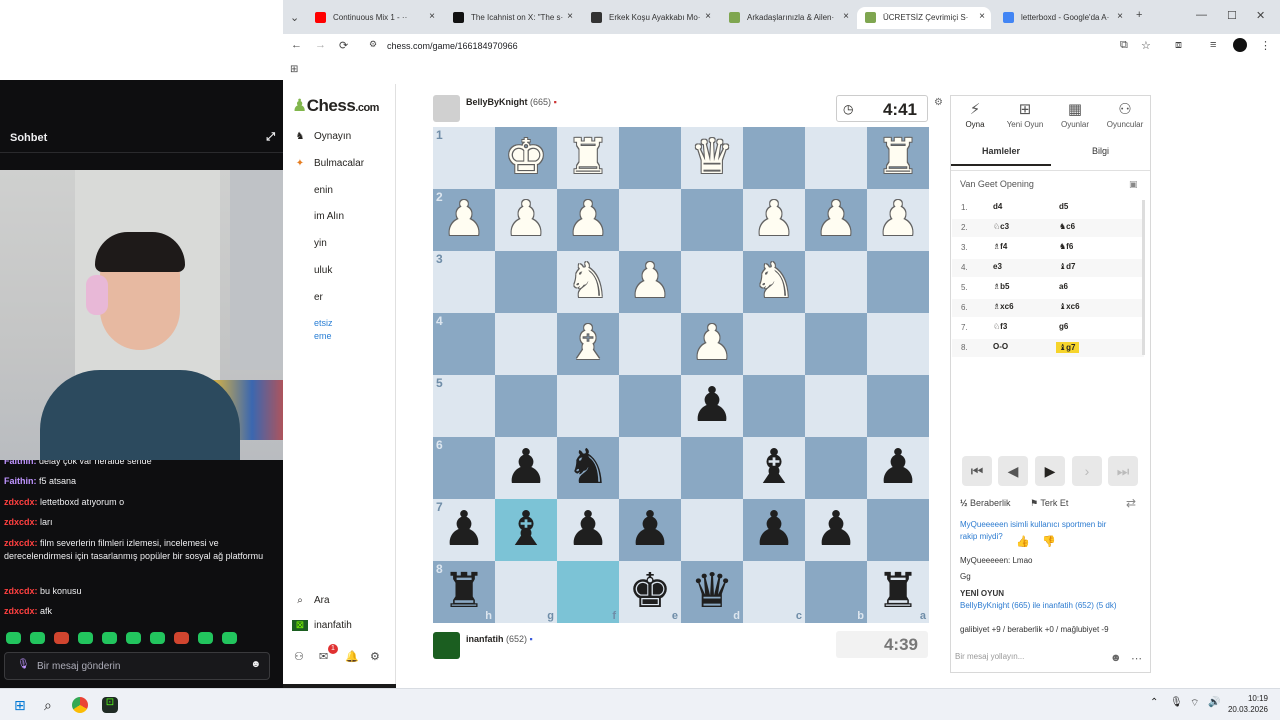 The image size is (1280, 720). What do you see at coordinates (464, 220) in the screenshot?
I see `board-square: 2 ♟` at bounding box center [464, 220].